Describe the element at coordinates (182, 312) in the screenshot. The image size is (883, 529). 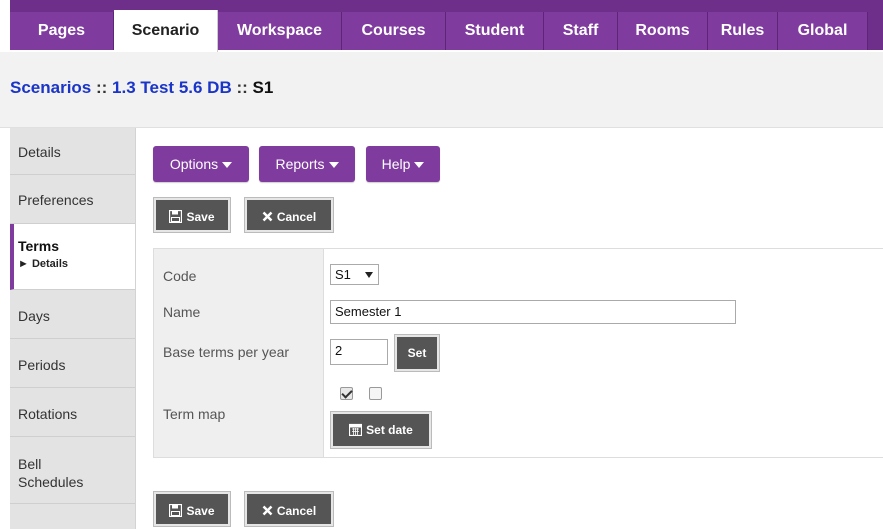
I see `name-label: Name` at that location.